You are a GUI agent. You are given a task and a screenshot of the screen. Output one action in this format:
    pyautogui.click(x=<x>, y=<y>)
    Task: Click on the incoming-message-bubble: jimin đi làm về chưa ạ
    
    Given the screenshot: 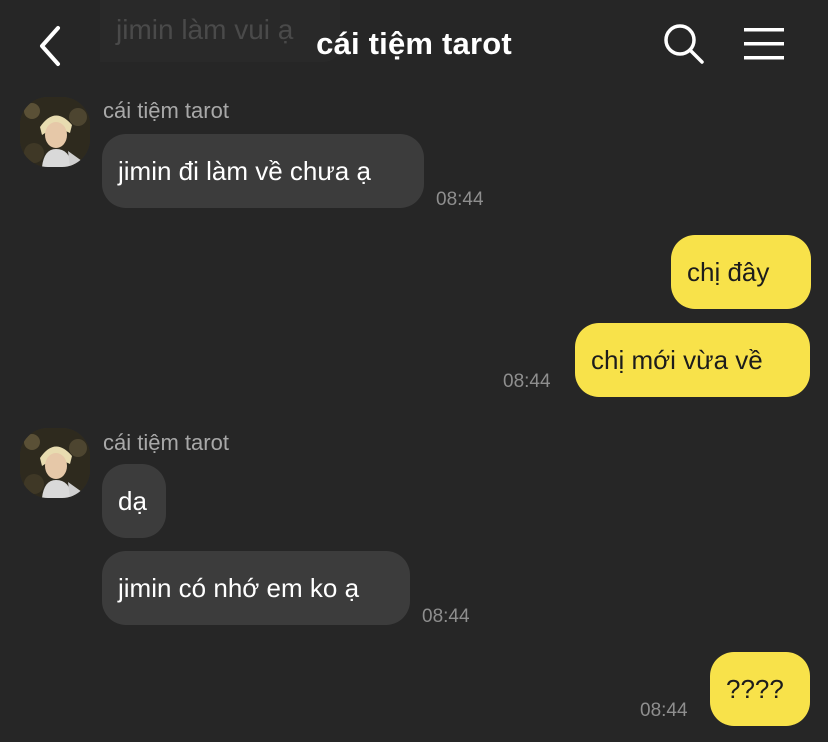 What is the action you would take?
    pyautogui.click(x=263, y=171)
    